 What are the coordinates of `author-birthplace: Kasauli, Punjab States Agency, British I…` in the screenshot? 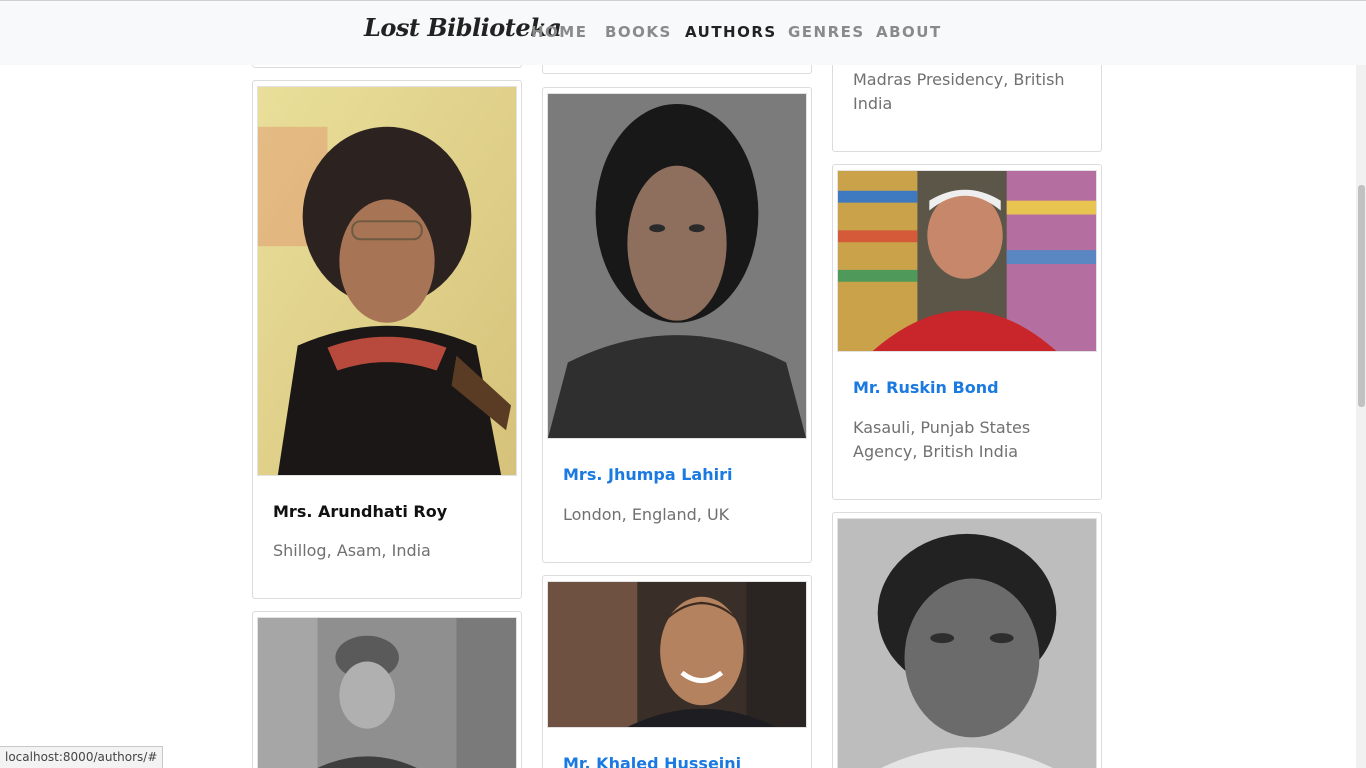 It's located at (942, 439).